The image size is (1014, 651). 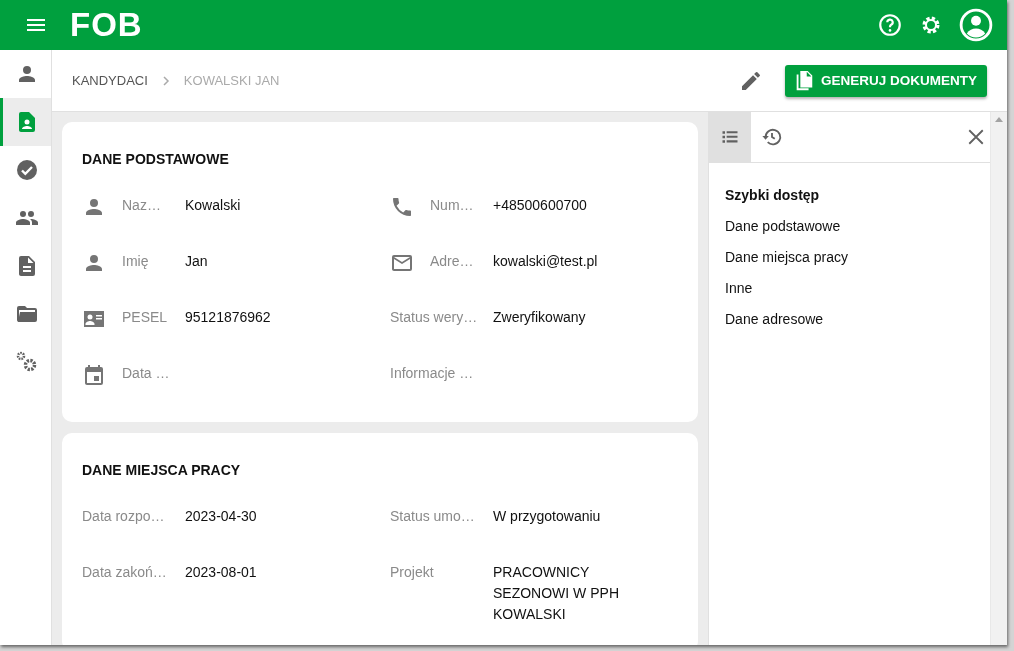 What do you see at coordinates (27, 170) in the screenshot?
I see `check-circle-icon` at bounding box center [27, 170].